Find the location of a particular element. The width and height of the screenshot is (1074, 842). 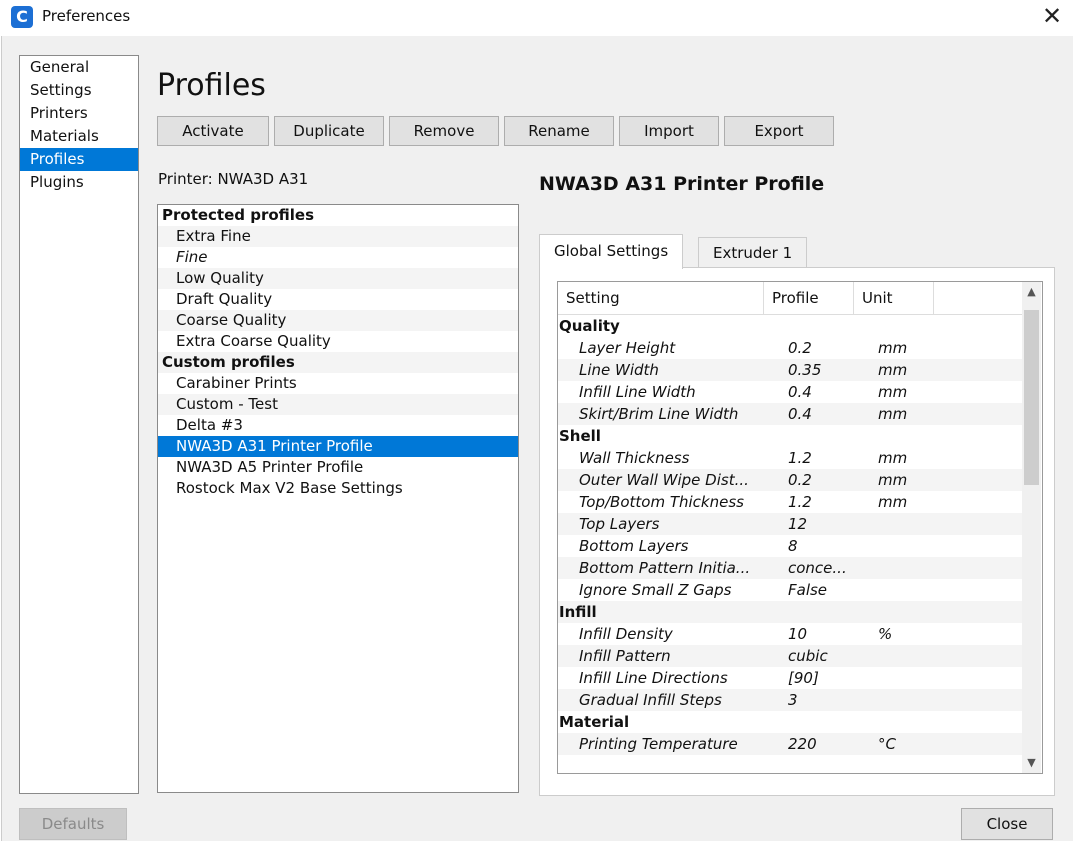

profile-item: Extra Fine is located at coordinates (338, 236).